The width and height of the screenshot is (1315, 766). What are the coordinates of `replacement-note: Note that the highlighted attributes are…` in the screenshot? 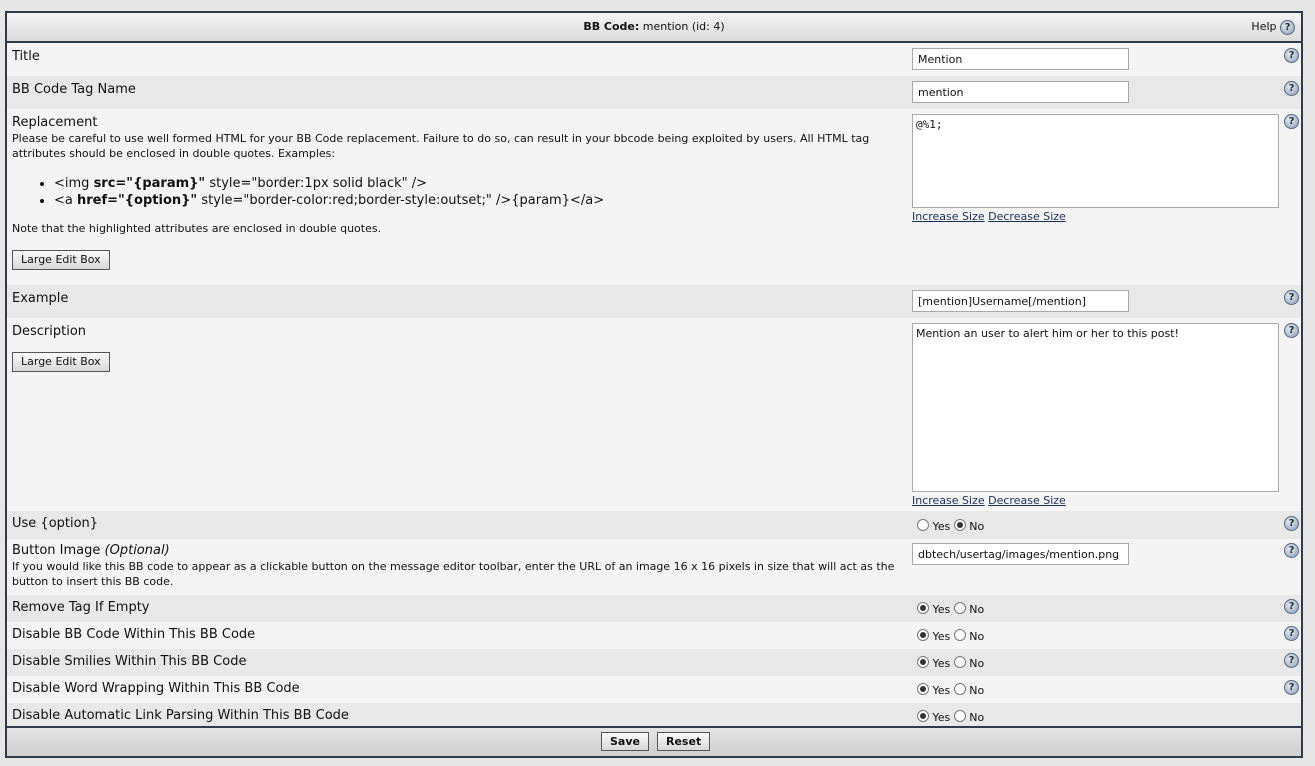 It's located at (197, 228).